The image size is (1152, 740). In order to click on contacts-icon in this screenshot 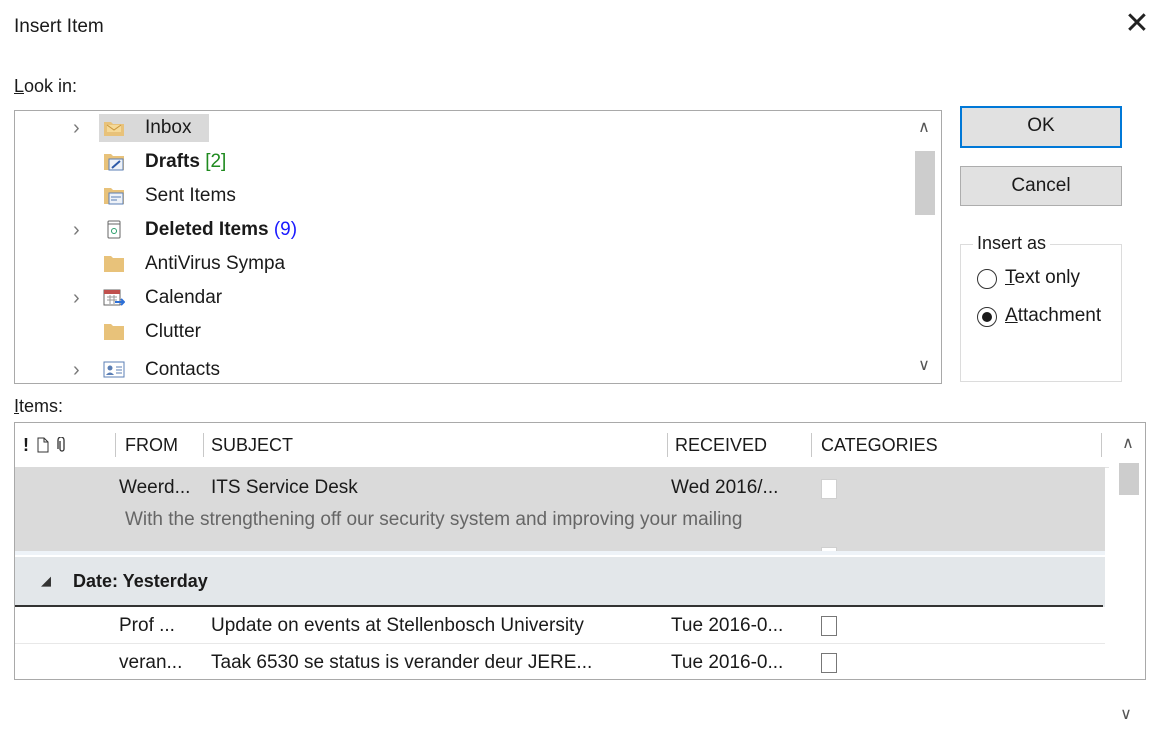, I will do `click(114, 369)`.